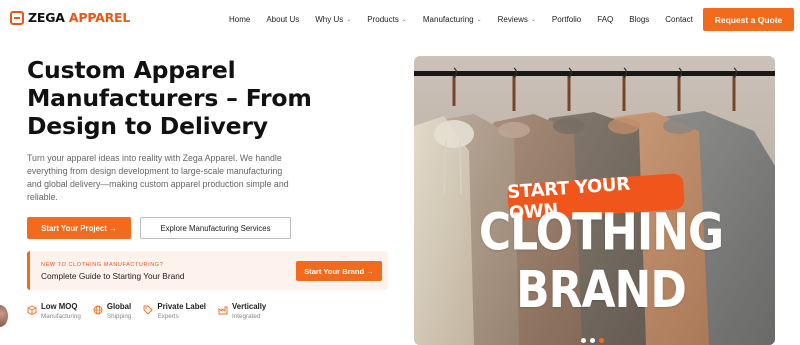 The image size is (800, 345). What do you see at coordinates (119, 306) in the screenshot?
I see `feature-title: Global` at bounding box center [119, 306].